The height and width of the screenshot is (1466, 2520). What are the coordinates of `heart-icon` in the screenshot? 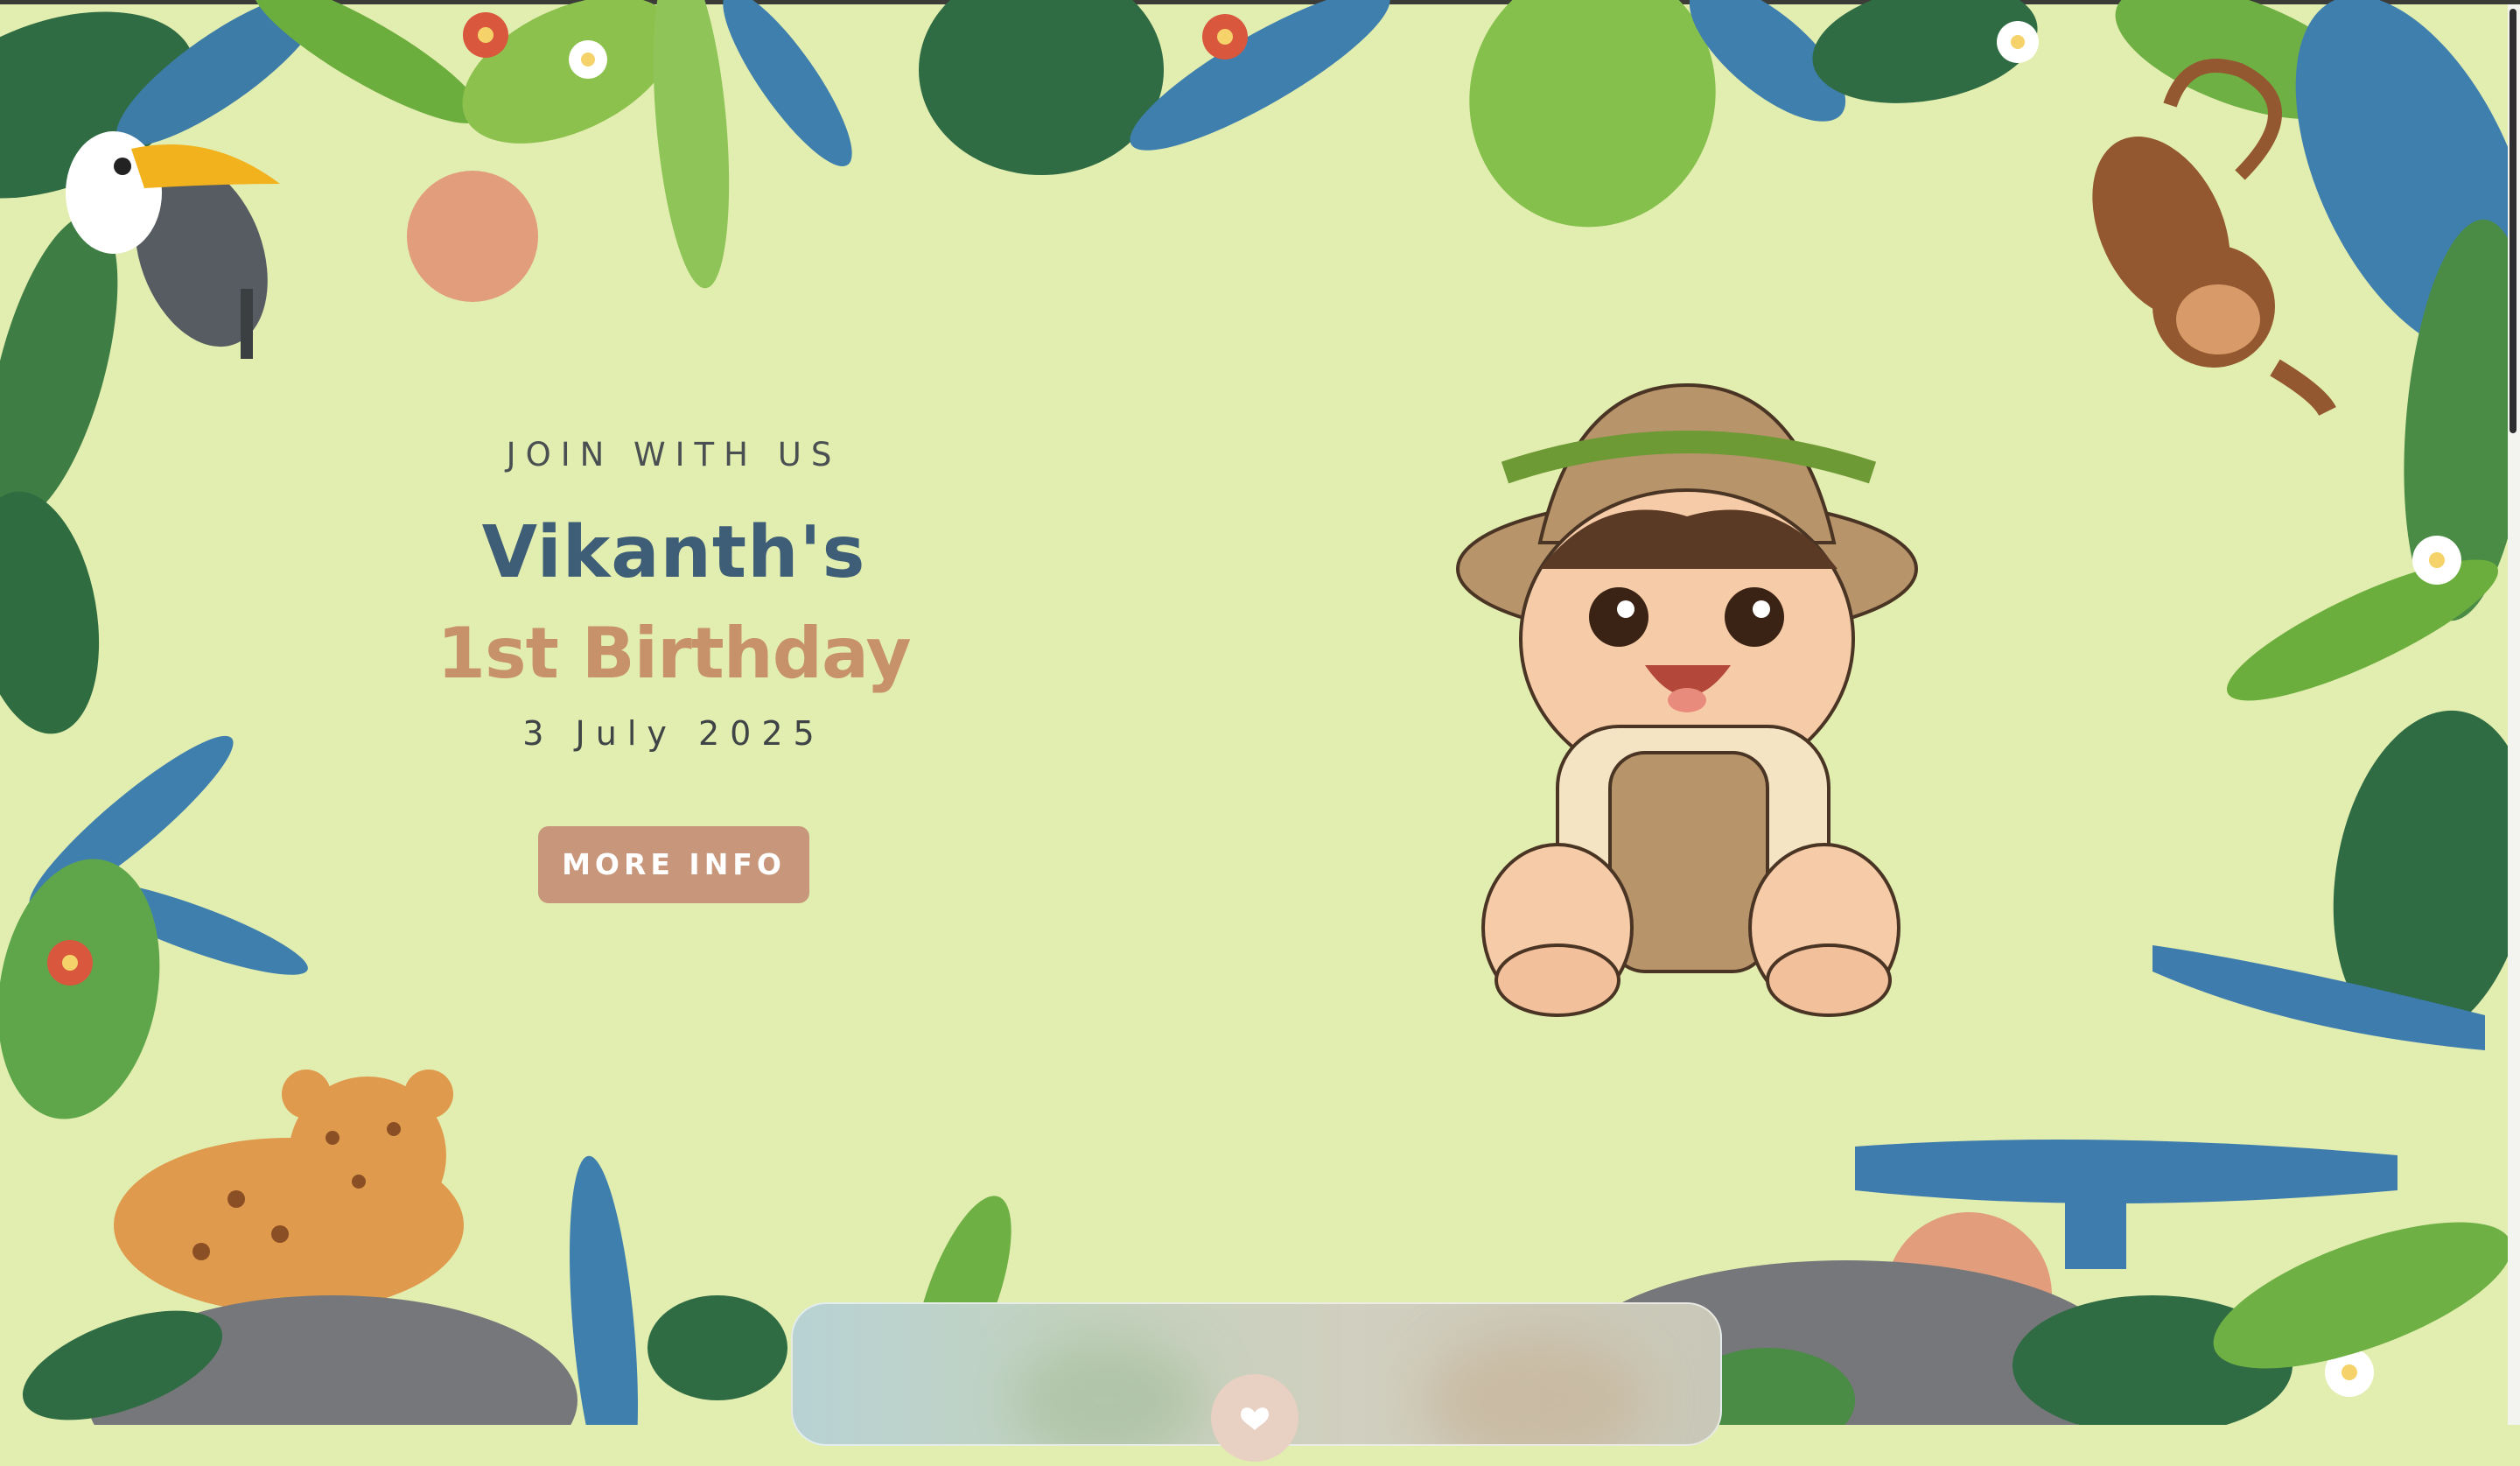 It's located at (1255, 1418).